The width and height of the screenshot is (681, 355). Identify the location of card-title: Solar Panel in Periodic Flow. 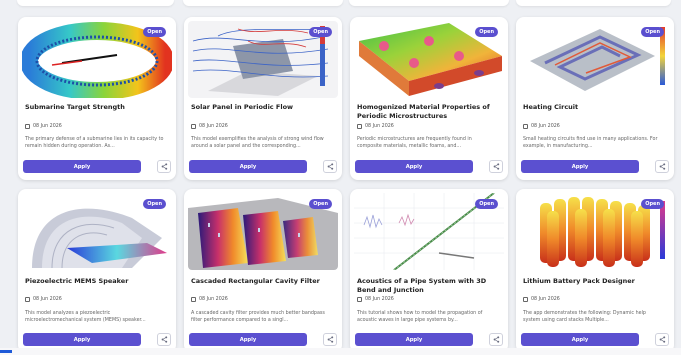
(263, 107).